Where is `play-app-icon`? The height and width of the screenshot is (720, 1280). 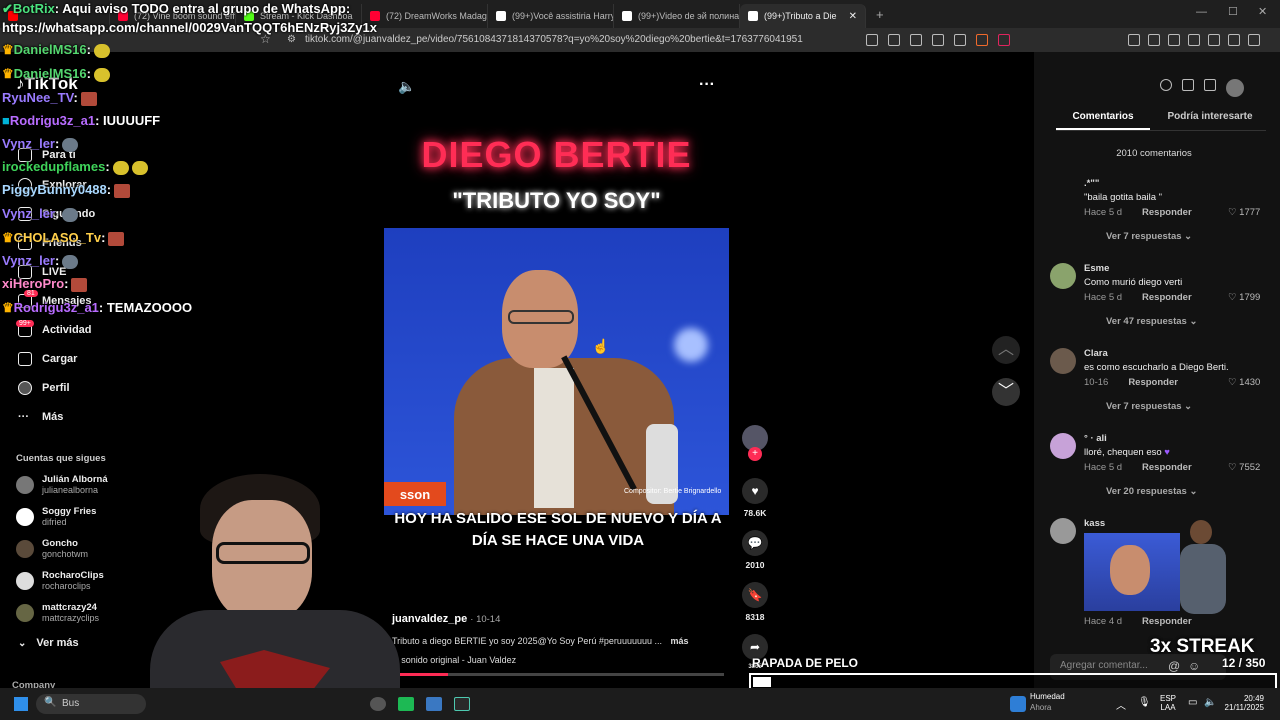 play-app-icon is located at coordinates (406, 704).